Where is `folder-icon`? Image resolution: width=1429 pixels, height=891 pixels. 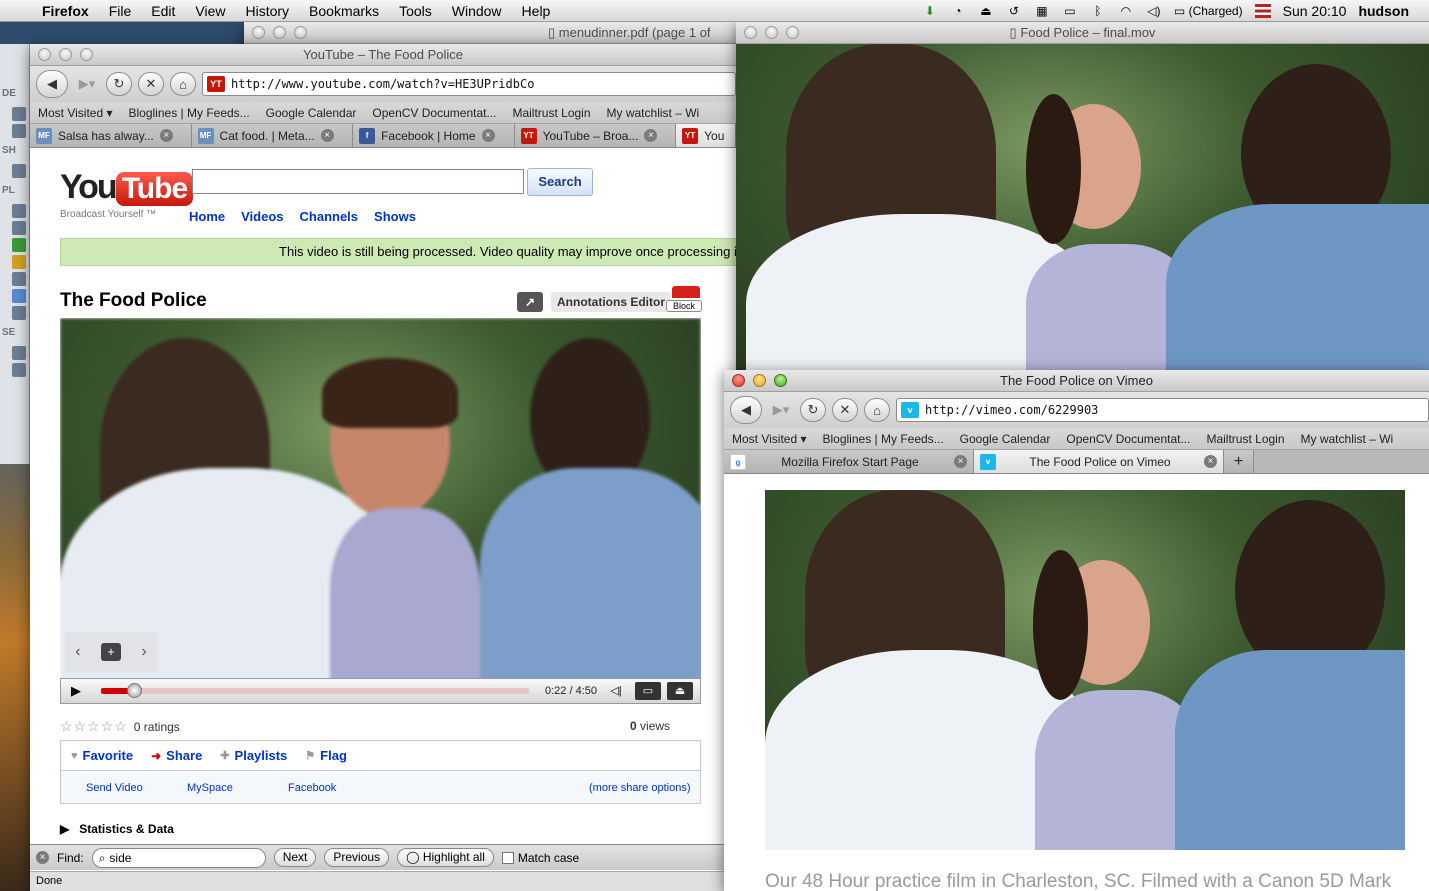
folder-icon is located at coordinates (19, 296).